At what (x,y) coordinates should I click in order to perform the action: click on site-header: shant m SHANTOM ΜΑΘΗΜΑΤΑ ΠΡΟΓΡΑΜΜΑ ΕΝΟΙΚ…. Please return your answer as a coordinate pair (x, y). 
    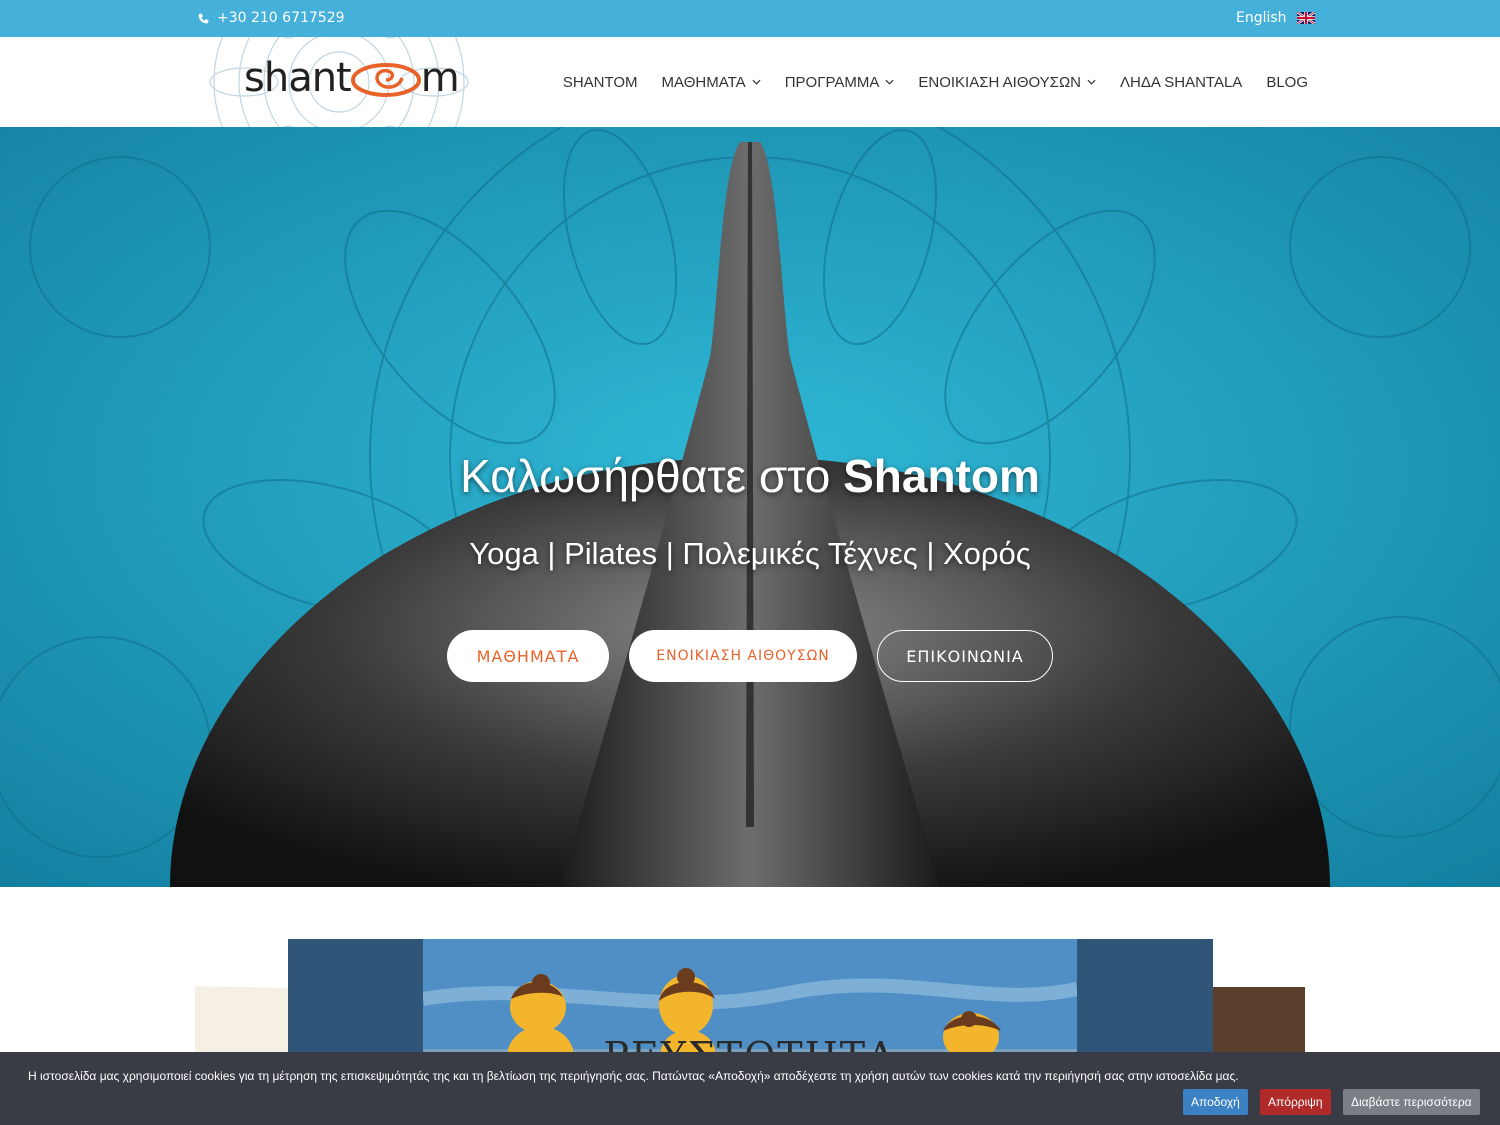
    Looking at the image, I should click on (750, 82).